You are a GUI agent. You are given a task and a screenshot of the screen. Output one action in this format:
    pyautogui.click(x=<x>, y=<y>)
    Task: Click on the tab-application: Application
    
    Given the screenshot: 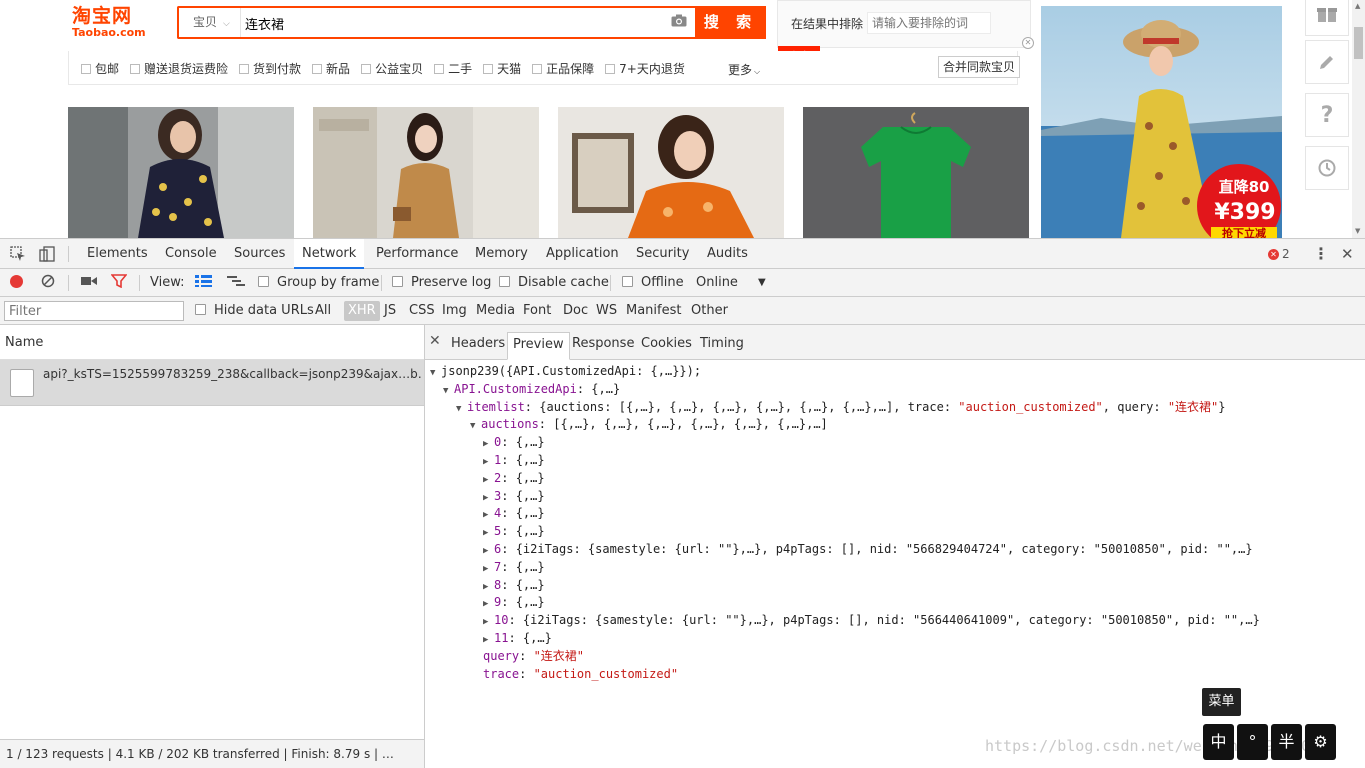 What is the action you would take?
    pyautogui.click(x=582, y=254)
    